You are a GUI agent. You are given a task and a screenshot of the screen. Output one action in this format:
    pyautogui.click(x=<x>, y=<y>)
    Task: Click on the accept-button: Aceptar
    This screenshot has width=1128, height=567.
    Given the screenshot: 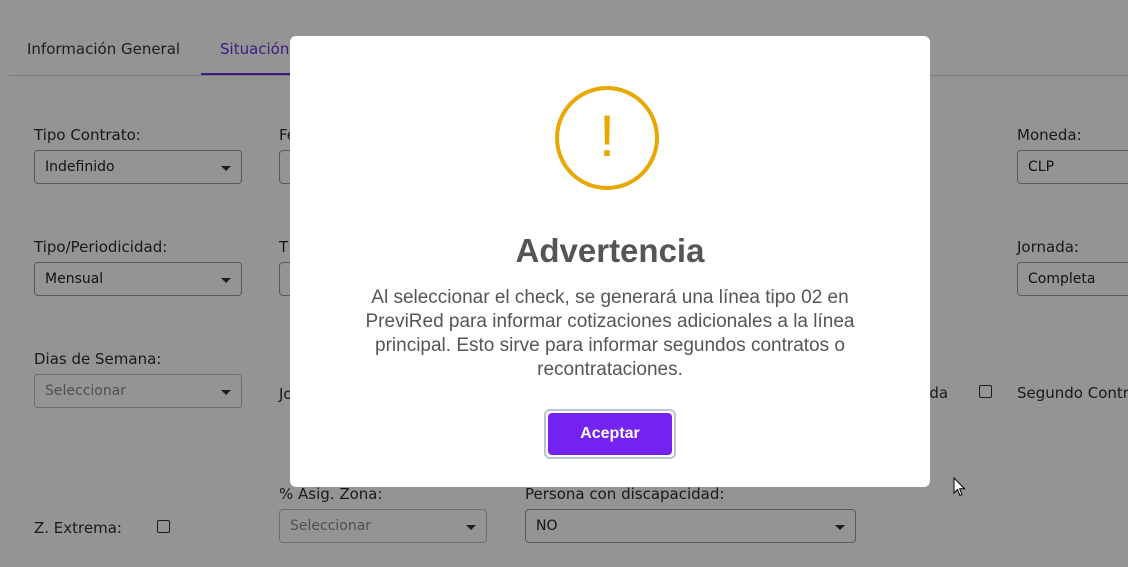 What is the action you would take?
    pyautogui.click(x=610, y=434)
    